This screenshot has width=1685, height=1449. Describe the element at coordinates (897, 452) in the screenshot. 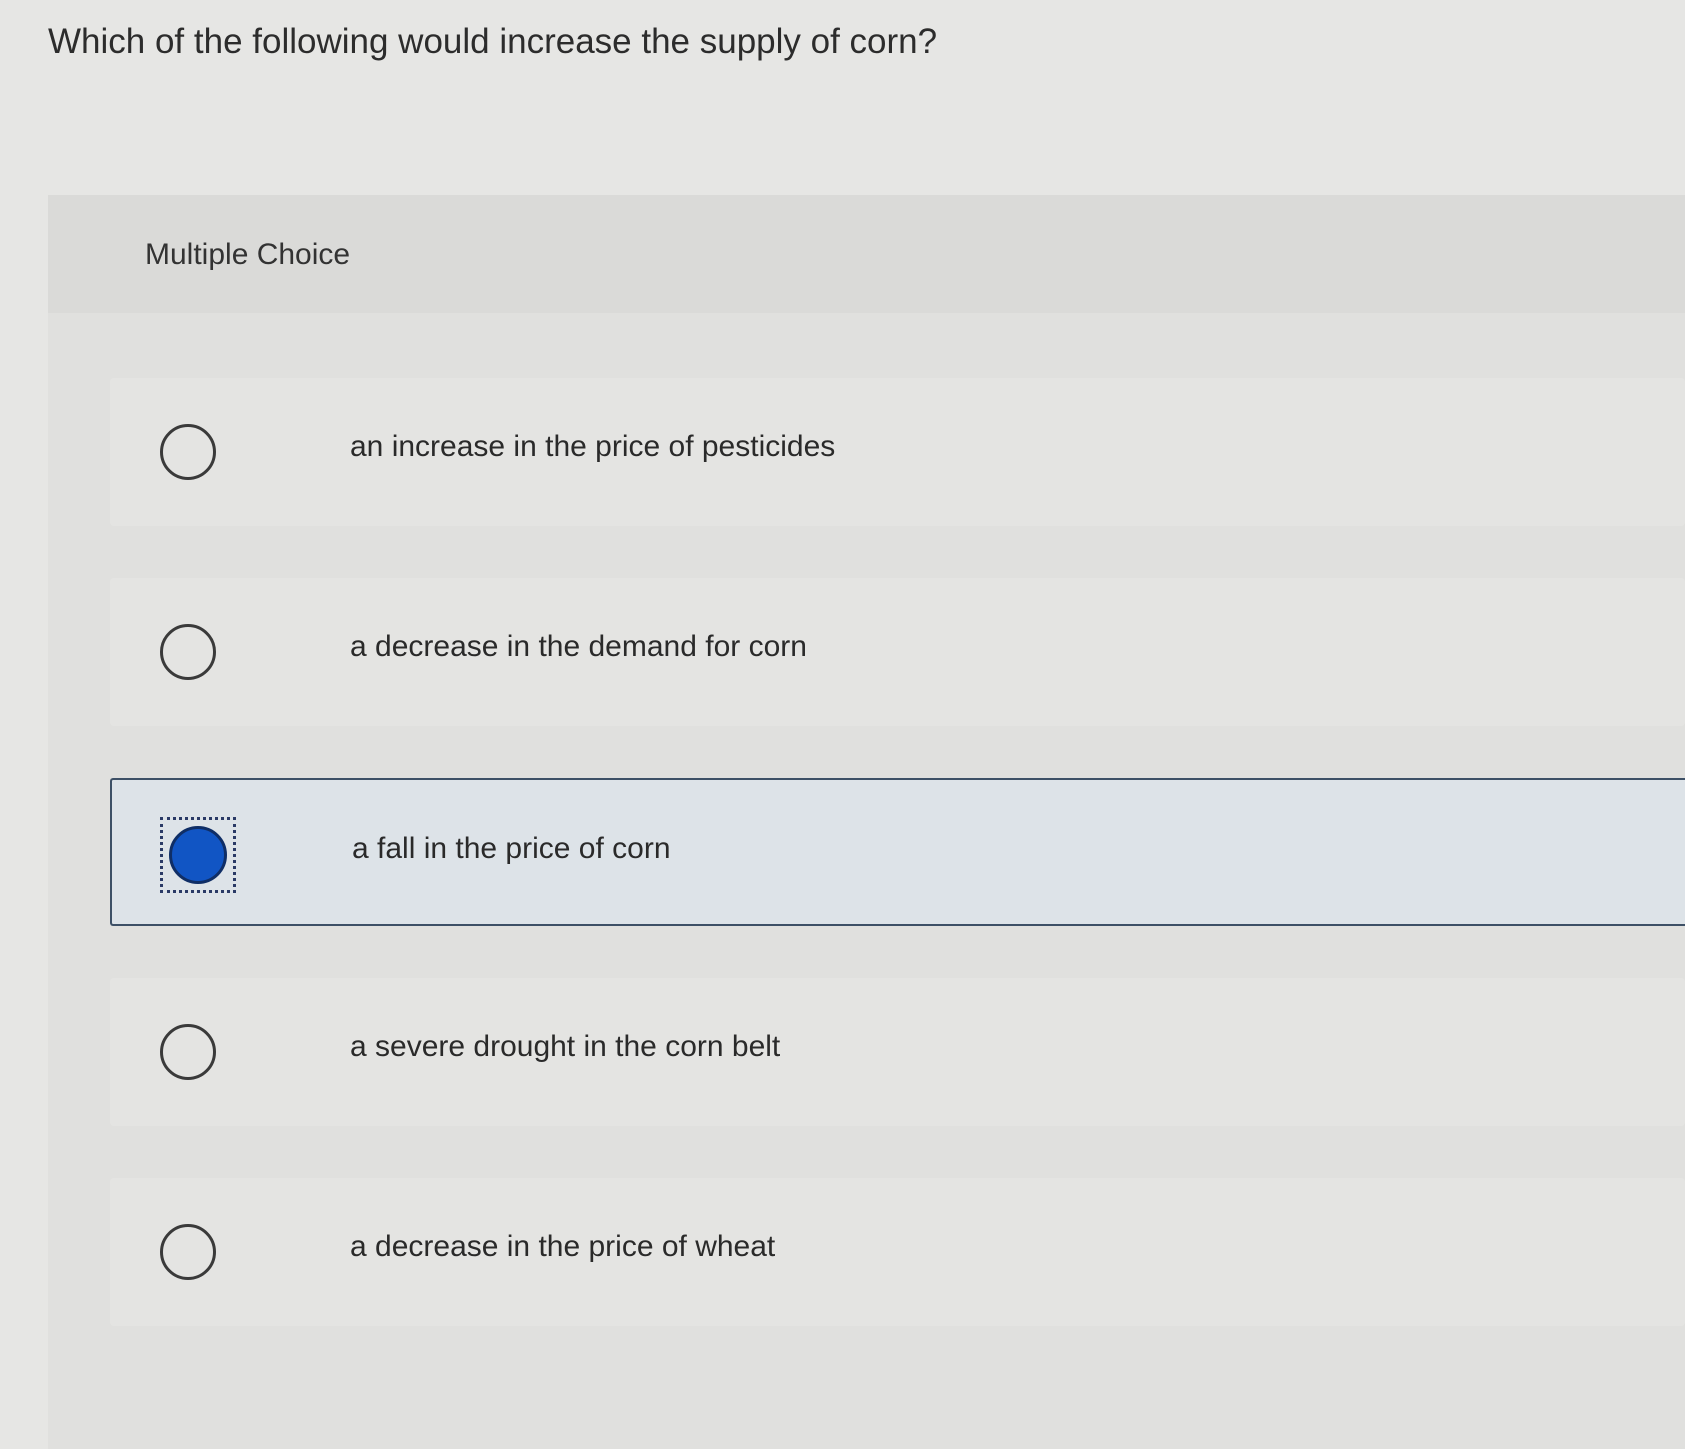

I see `option-1: an increase in the price of pesticides` at that location.